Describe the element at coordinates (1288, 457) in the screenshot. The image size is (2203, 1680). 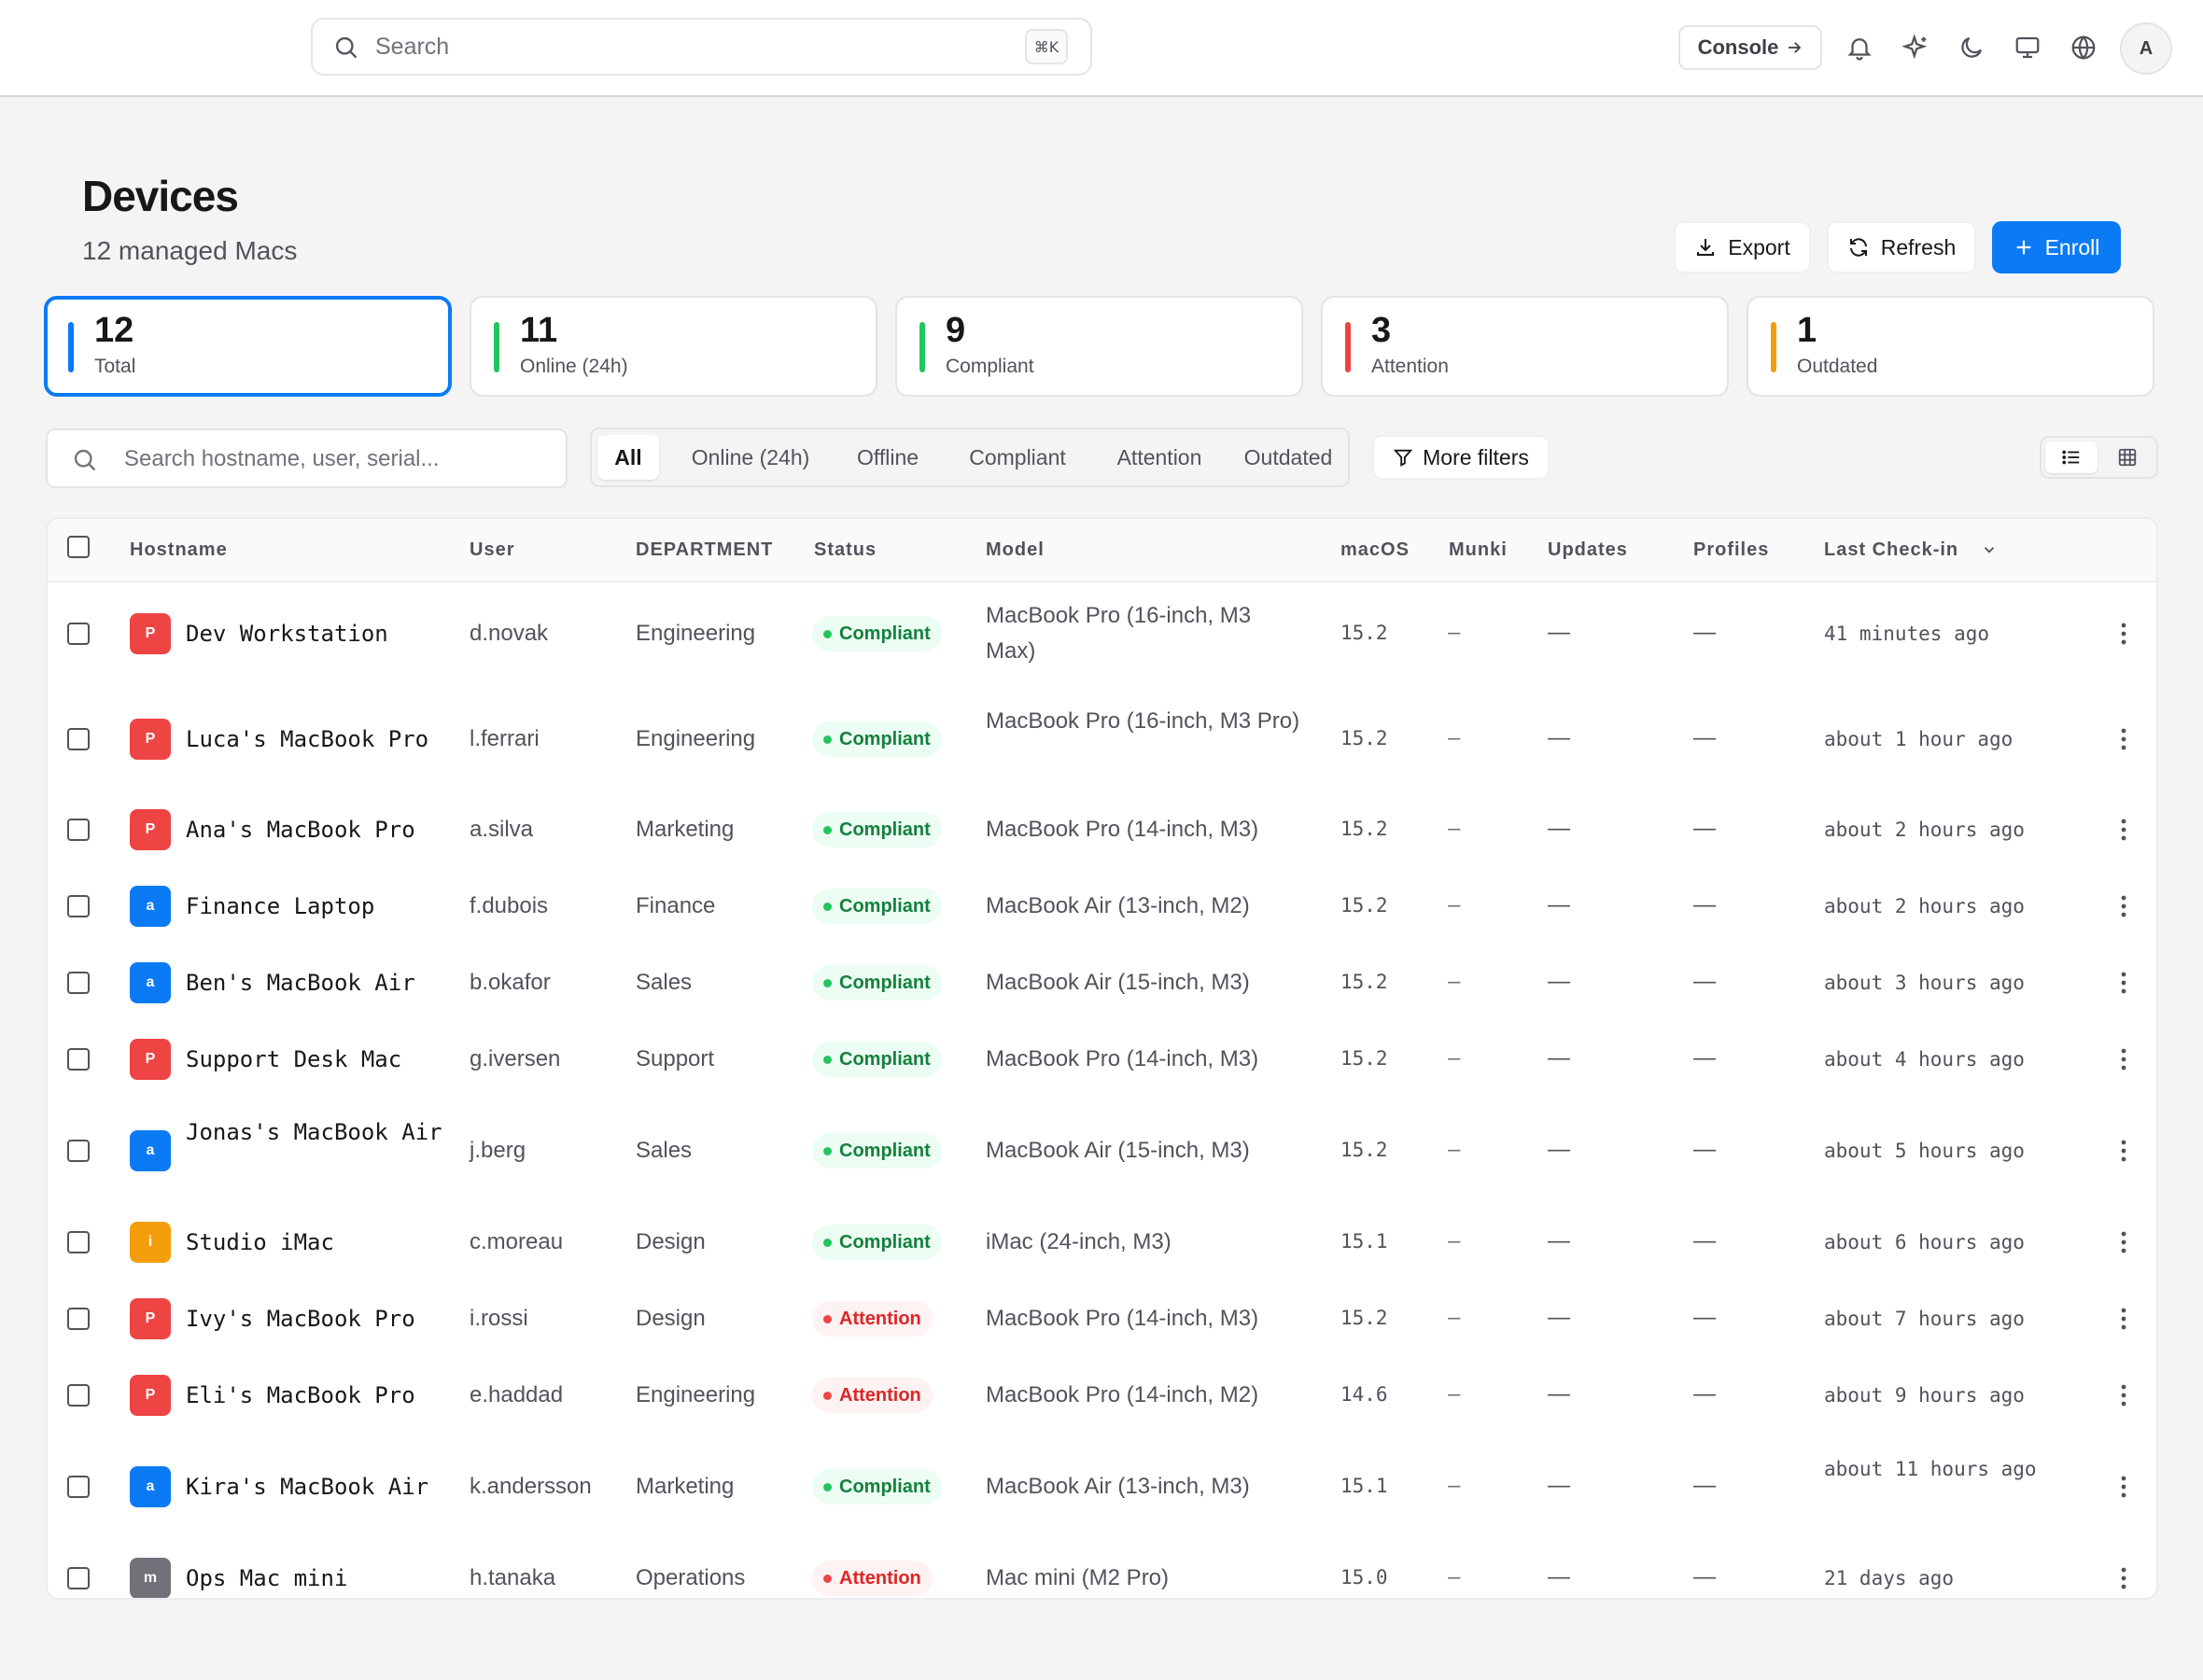
I see `filter-tab-outdated: Outdated` at that location.